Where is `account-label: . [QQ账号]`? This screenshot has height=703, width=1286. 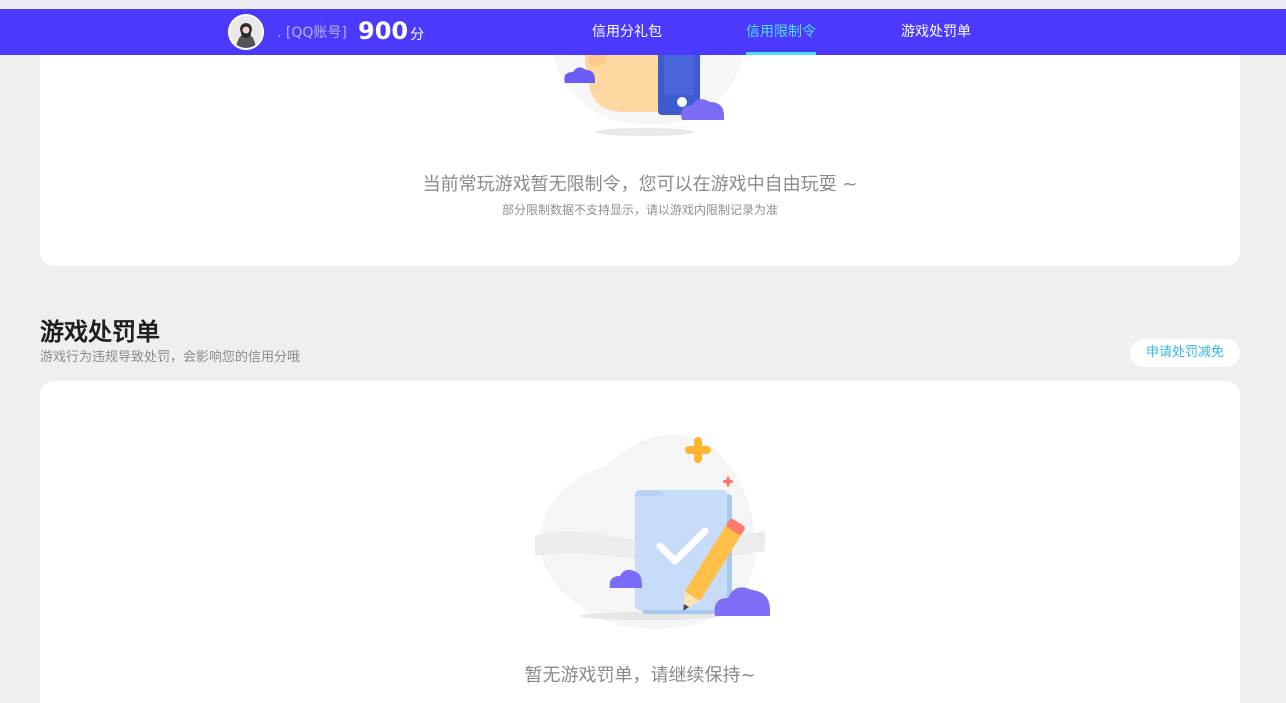
account-label: . [QQ账号] is located at coordinates (312, 33).